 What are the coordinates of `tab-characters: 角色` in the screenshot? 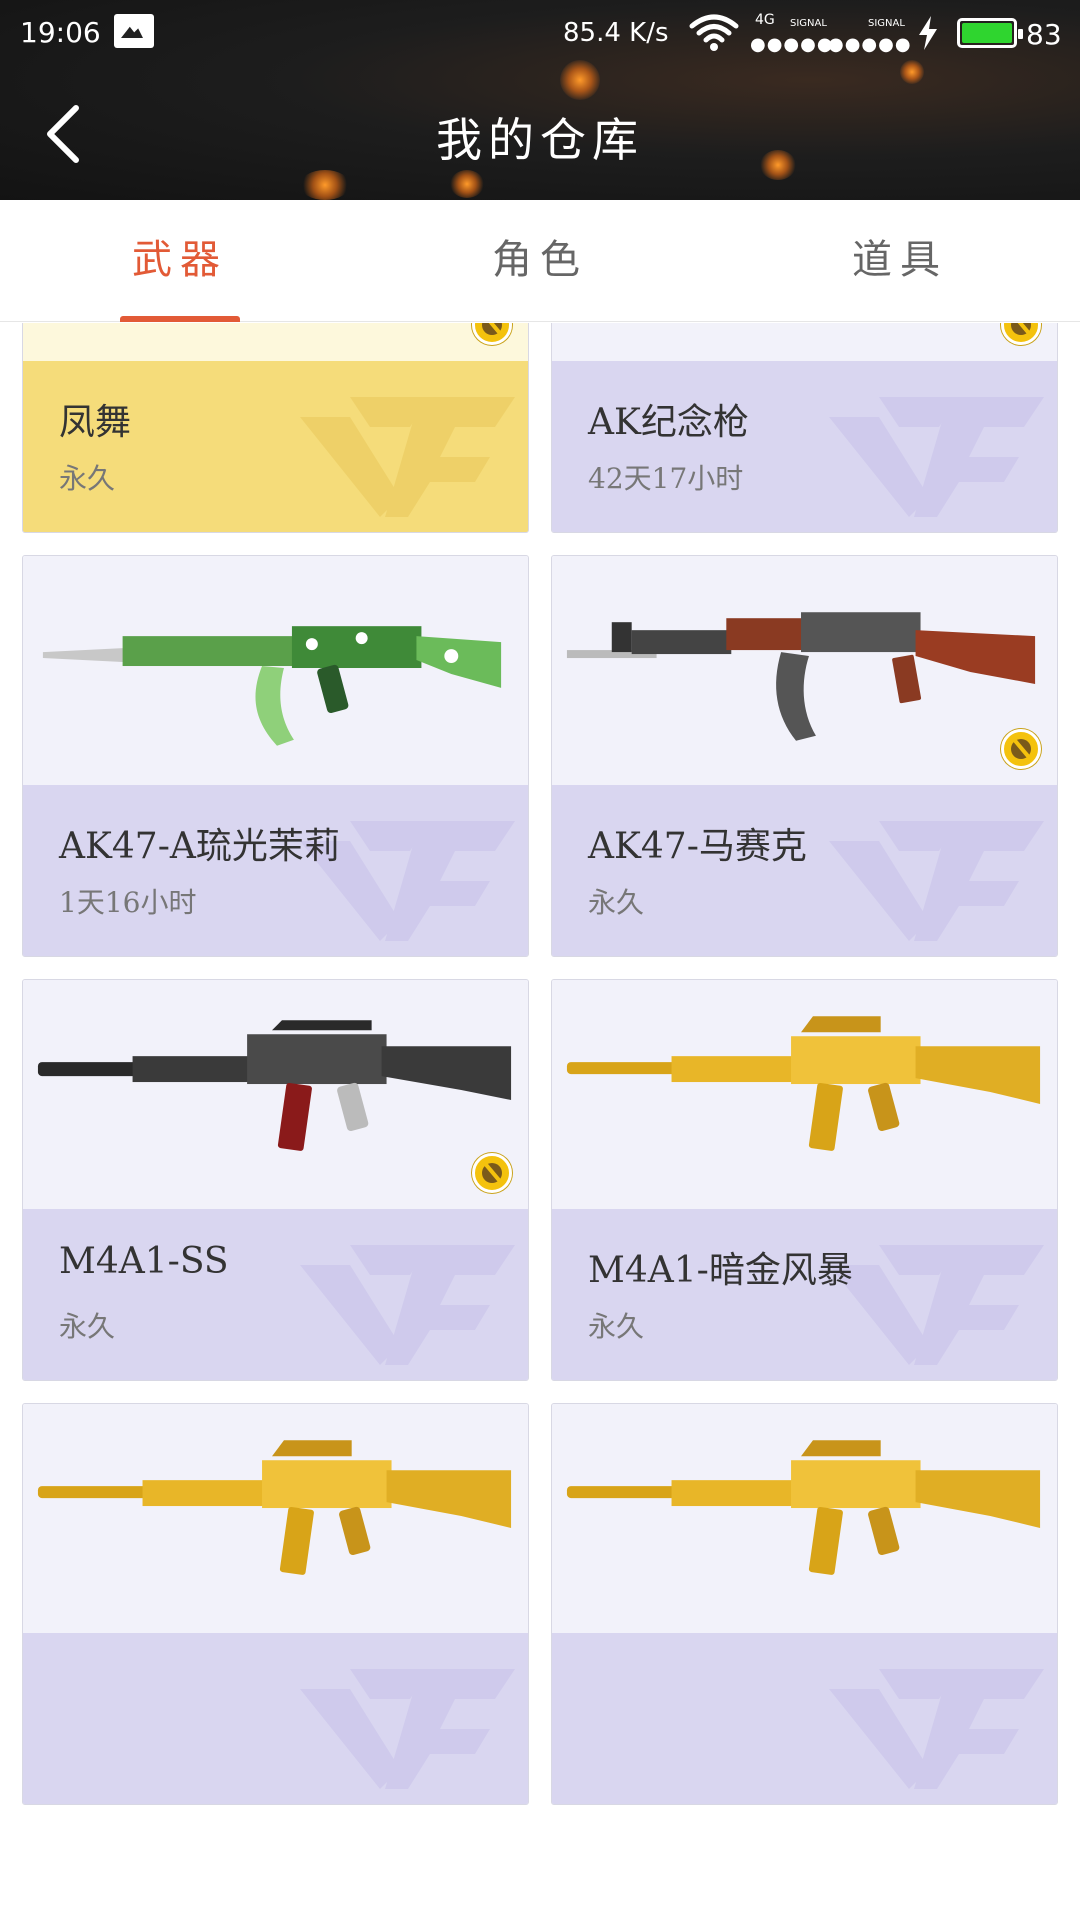 It's located at (540, 261).